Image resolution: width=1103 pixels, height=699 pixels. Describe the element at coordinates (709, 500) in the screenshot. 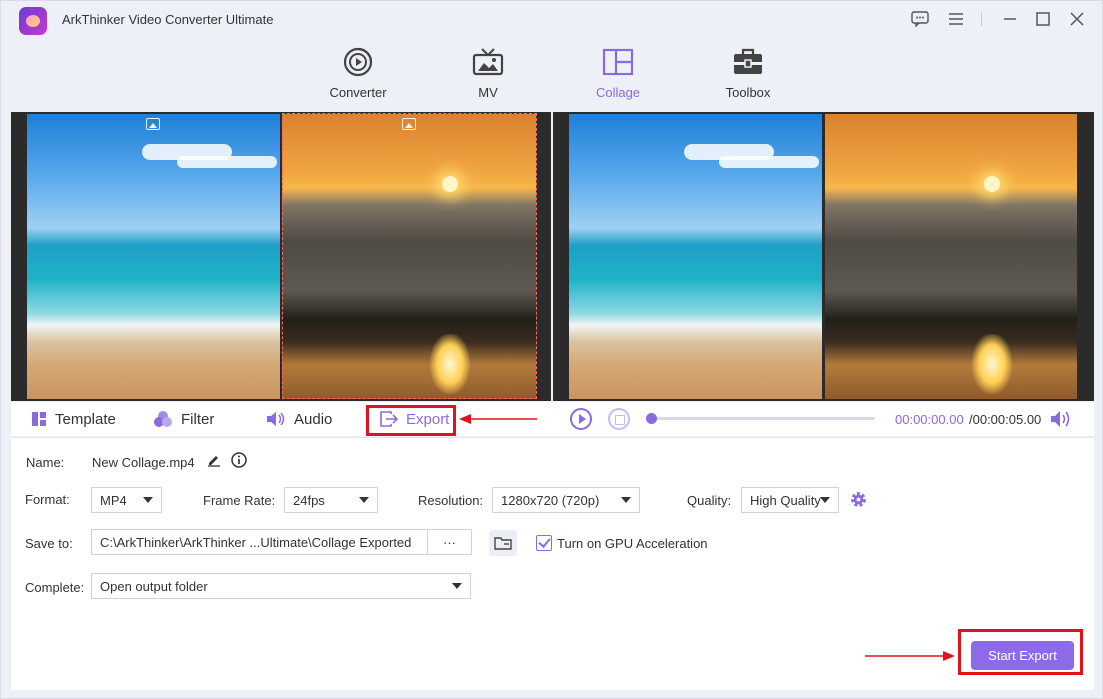

I see `quality-label: Quality:` at that location.